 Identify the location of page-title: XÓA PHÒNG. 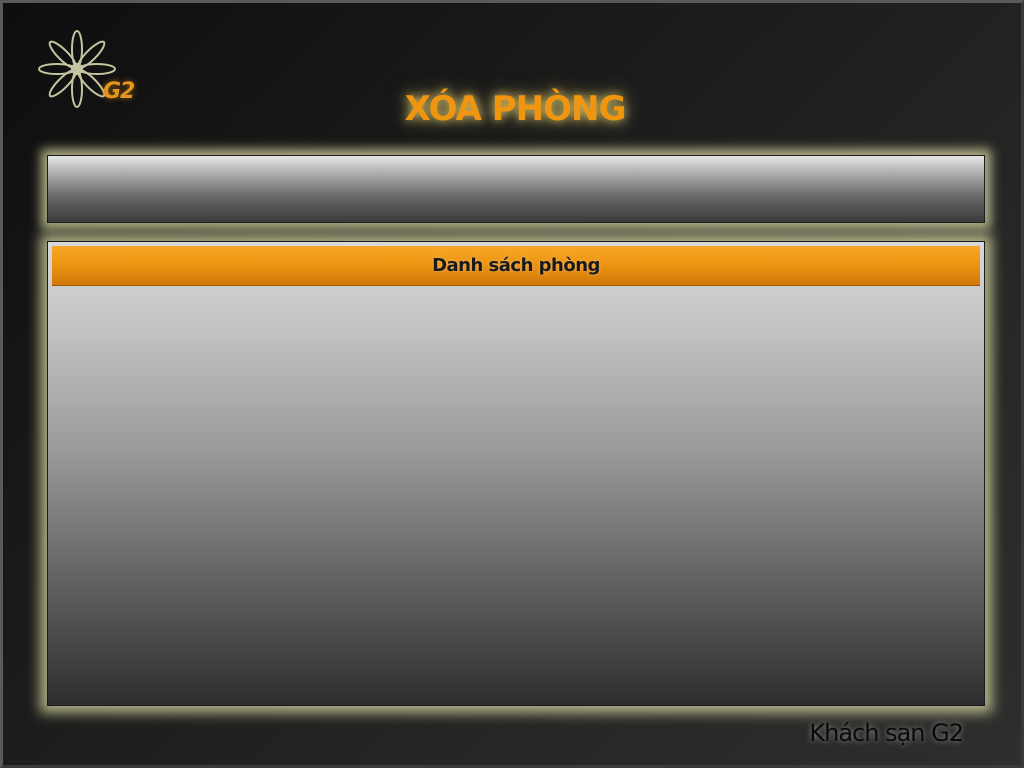
(515, 109).